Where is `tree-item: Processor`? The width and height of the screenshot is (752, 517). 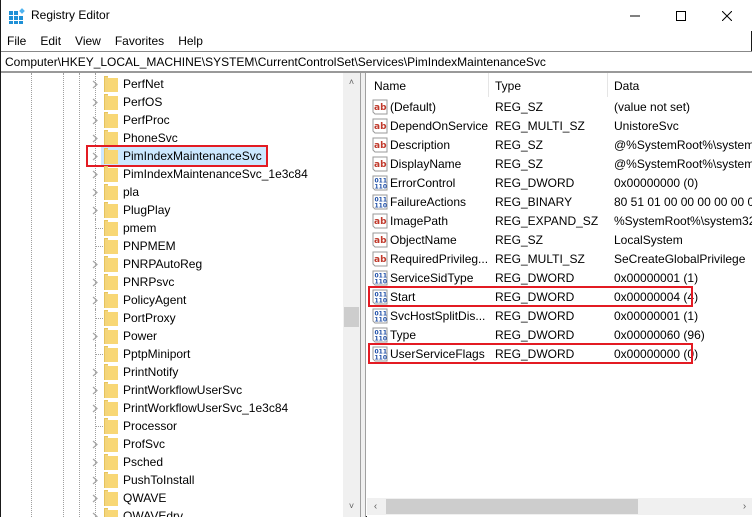 tree-item: Processor is located at coordinates (172, 426).